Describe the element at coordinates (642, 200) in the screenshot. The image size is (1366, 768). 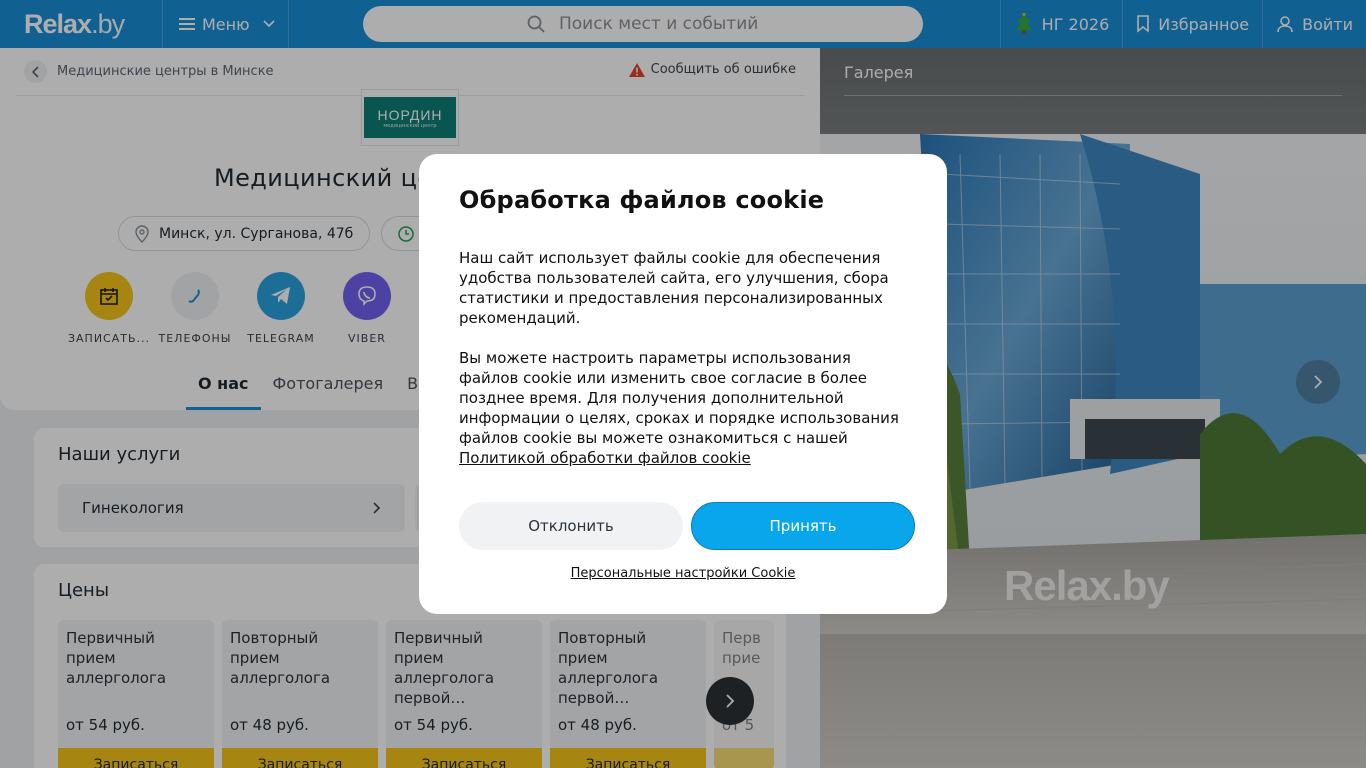
I see `cookie-title: Обработка файлов cookie` at that location.